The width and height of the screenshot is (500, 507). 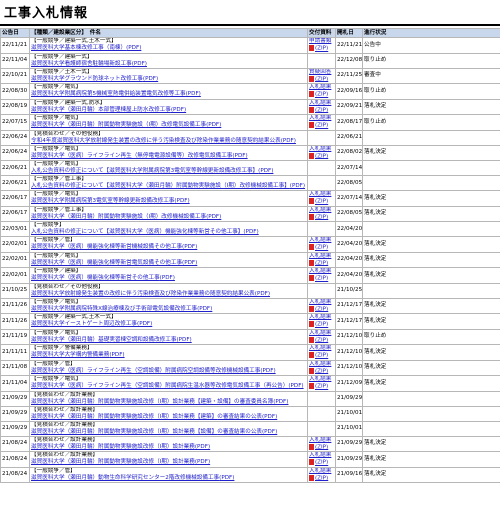 What do you see at coordinates (132, 402) in the screenshot?
I see `subject-link: 滋賀医科大学（瀬田月輪）附属動物実験施設改修（I期）設計業務【建築・設備】` at bounding box center [132, 402].